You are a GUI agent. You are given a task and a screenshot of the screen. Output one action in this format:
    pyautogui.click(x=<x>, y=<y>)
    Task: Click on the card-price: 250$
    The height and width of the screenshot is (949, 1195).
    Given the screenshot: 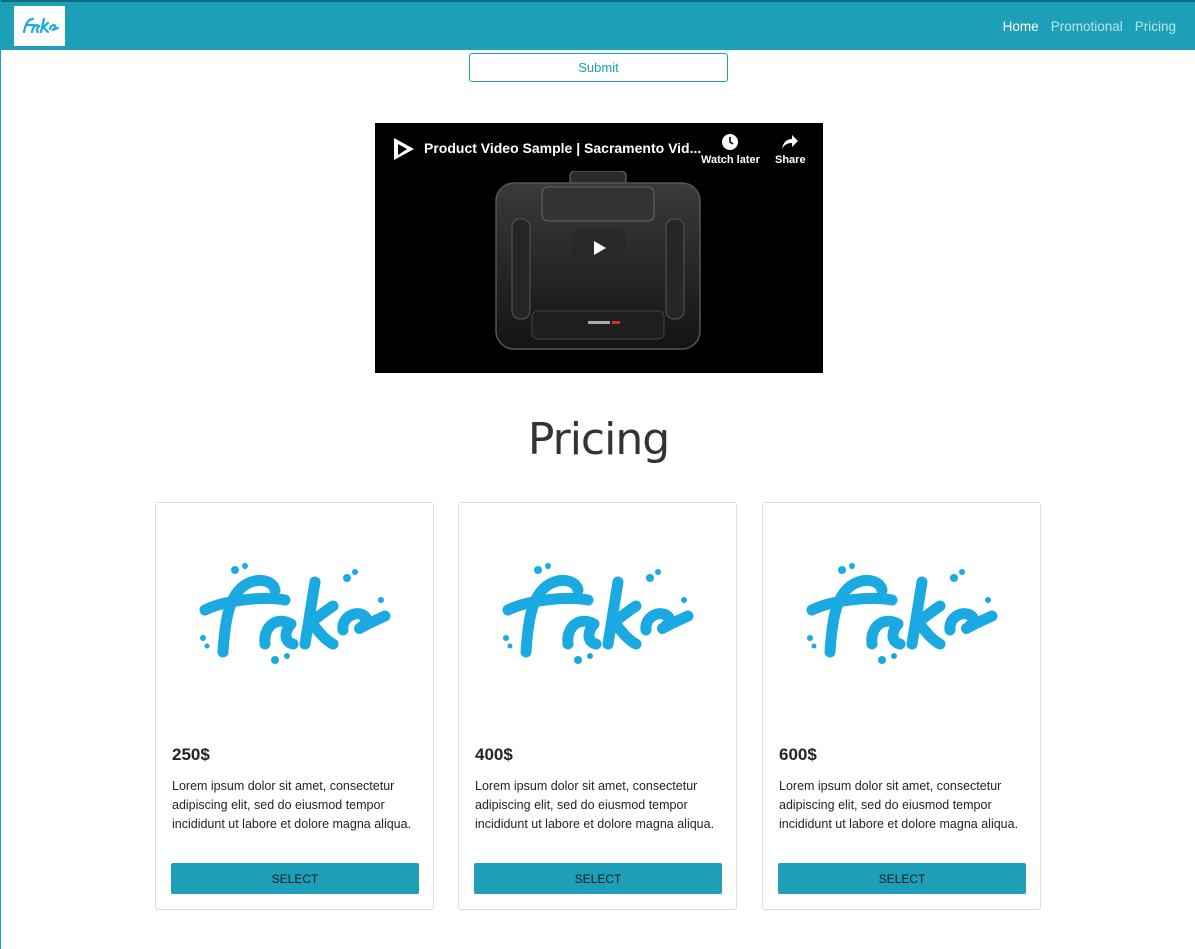 What is the action you would take?
    pyautogui.click(x=191, y=754)
    